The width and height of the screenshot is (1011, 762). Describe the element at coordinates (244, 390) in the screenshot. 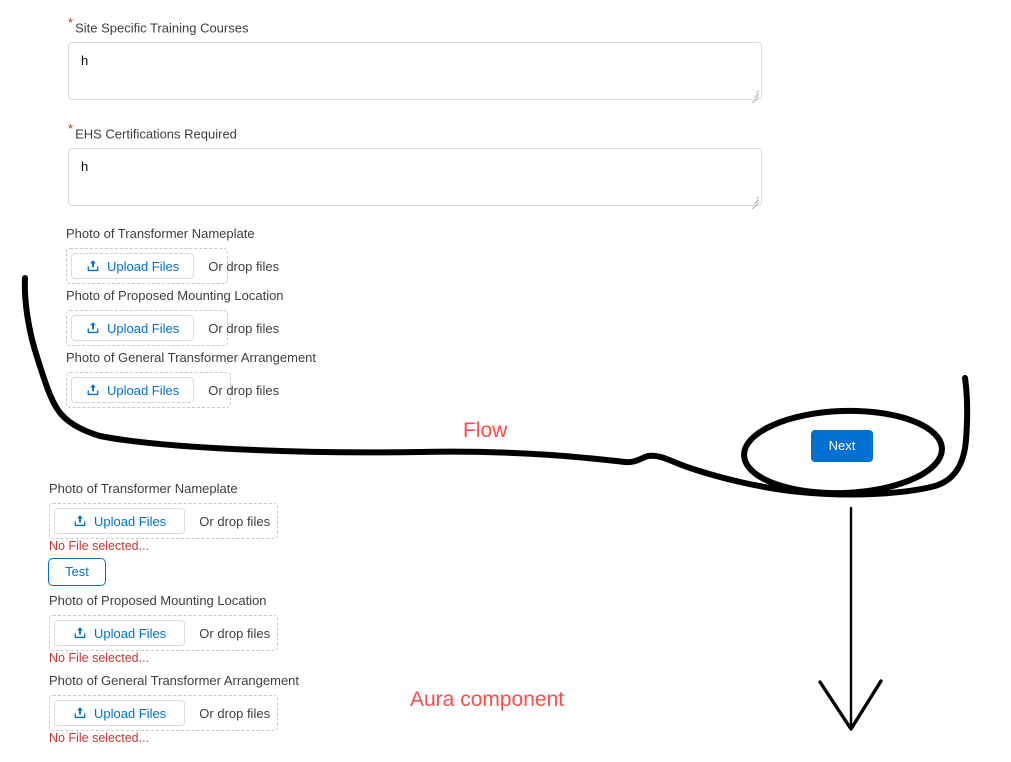

I see `flow-drop-files-text-general-transformer-arrangement: Or drop files` at that location.